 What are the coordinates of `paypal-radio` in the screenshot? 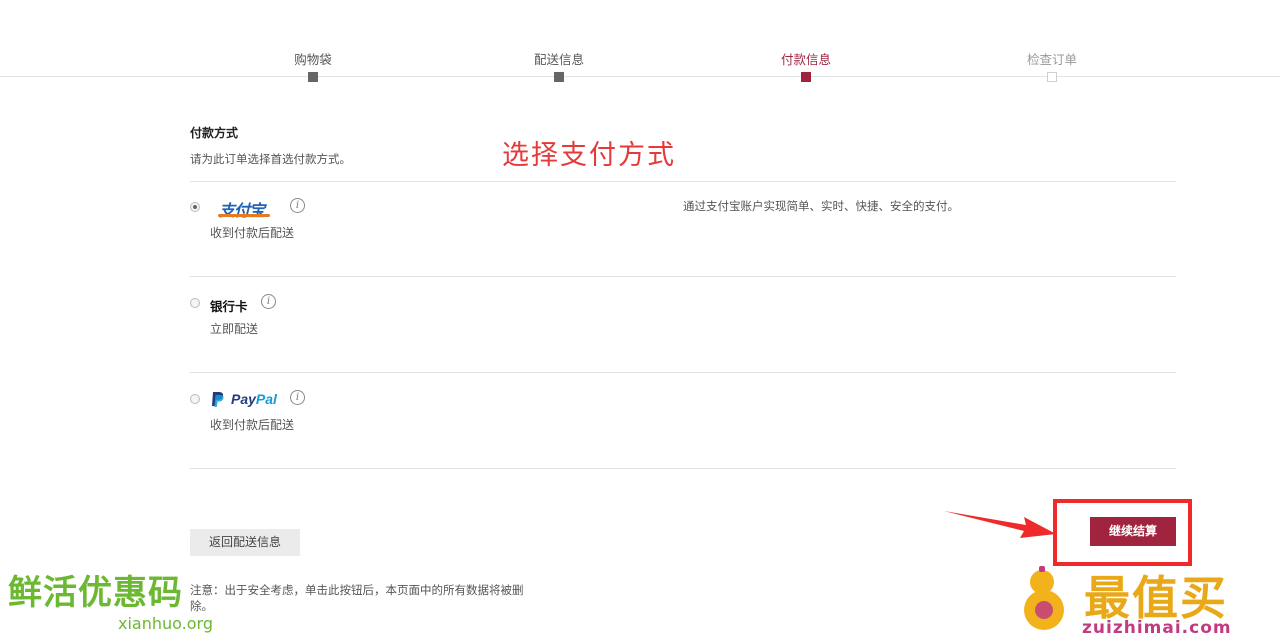 It's located at (195, 399).